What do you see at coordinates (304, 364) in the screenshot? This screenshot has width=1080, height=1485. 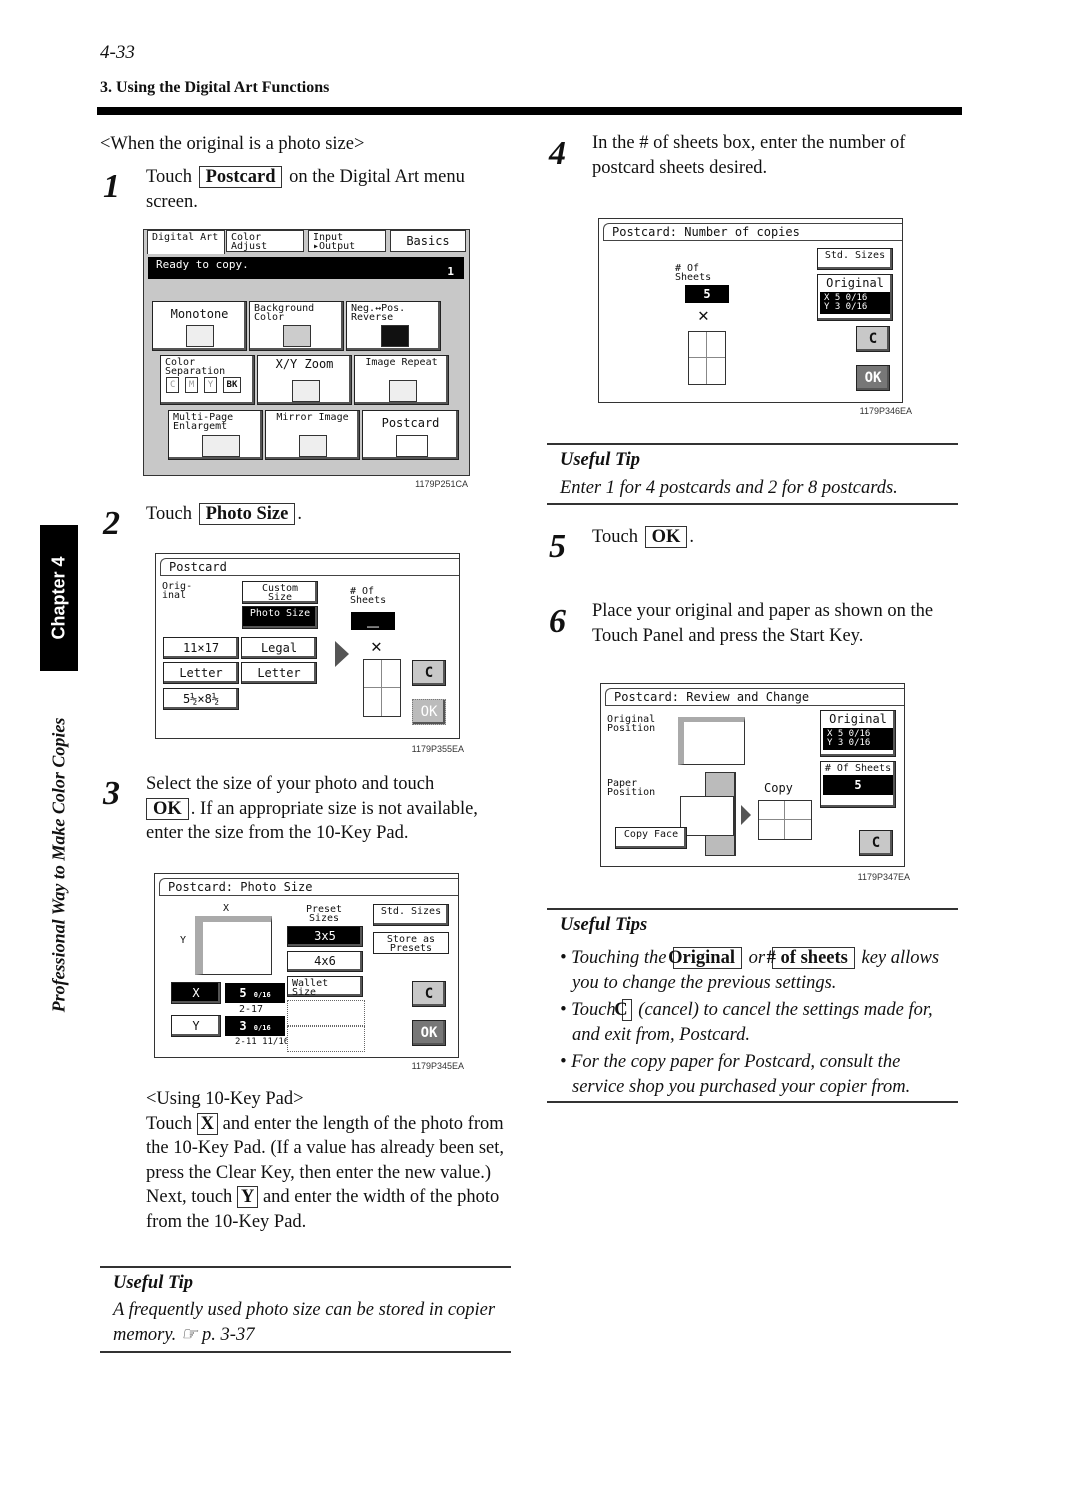 I see `button-label: X/Y Zoom` at bounding box center [304, 364].